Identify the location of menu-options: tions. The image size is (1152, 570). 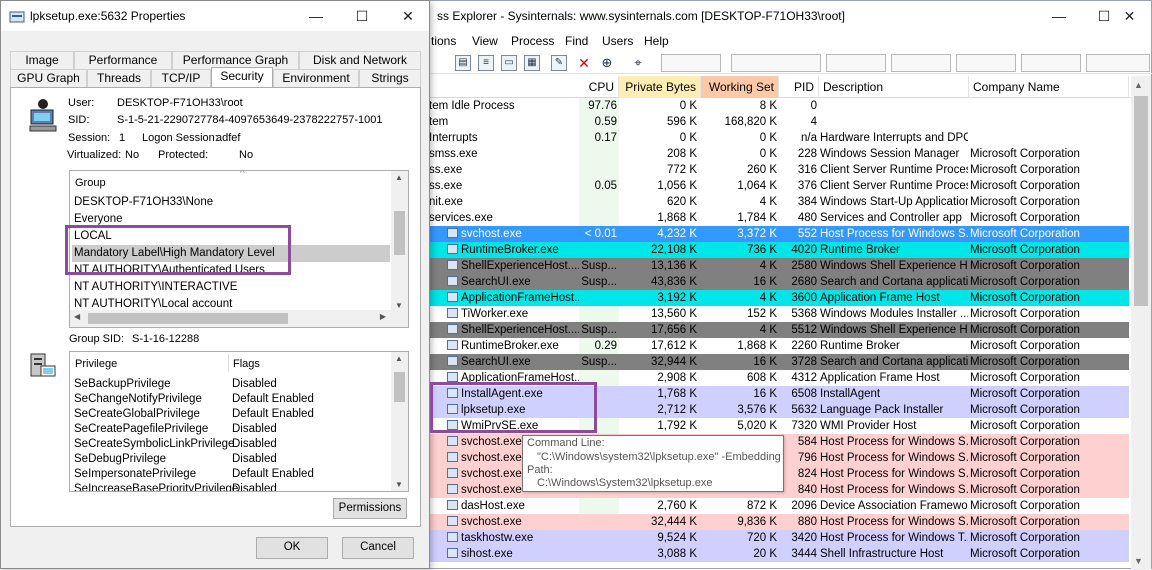
(443, 41).